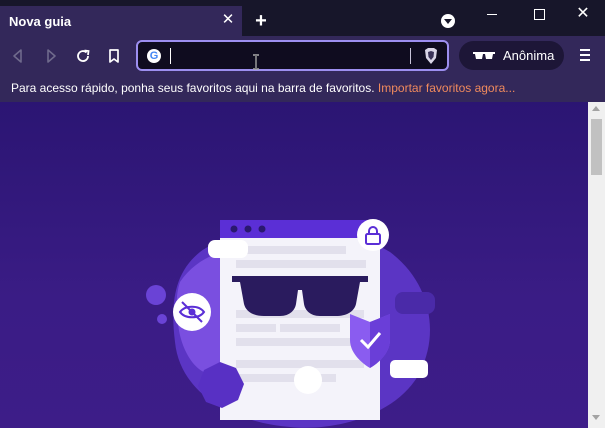 The image size is (605, 428). I want to click on title-bar: Nova guia ✕ + ✕, so click(302, 18).